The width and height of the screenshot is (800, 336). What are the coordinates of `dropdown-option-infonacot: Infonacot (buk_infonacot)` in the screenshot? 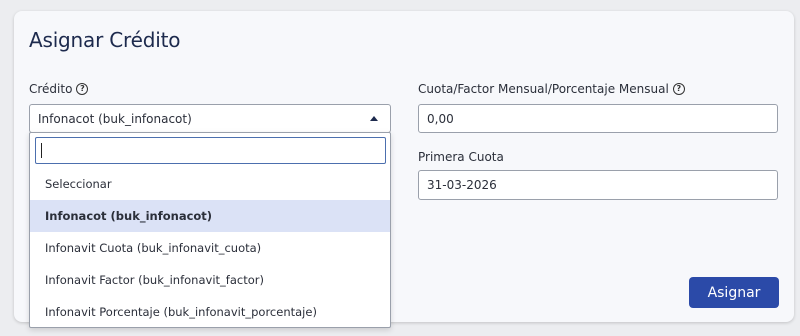 It's located at (210, 216).